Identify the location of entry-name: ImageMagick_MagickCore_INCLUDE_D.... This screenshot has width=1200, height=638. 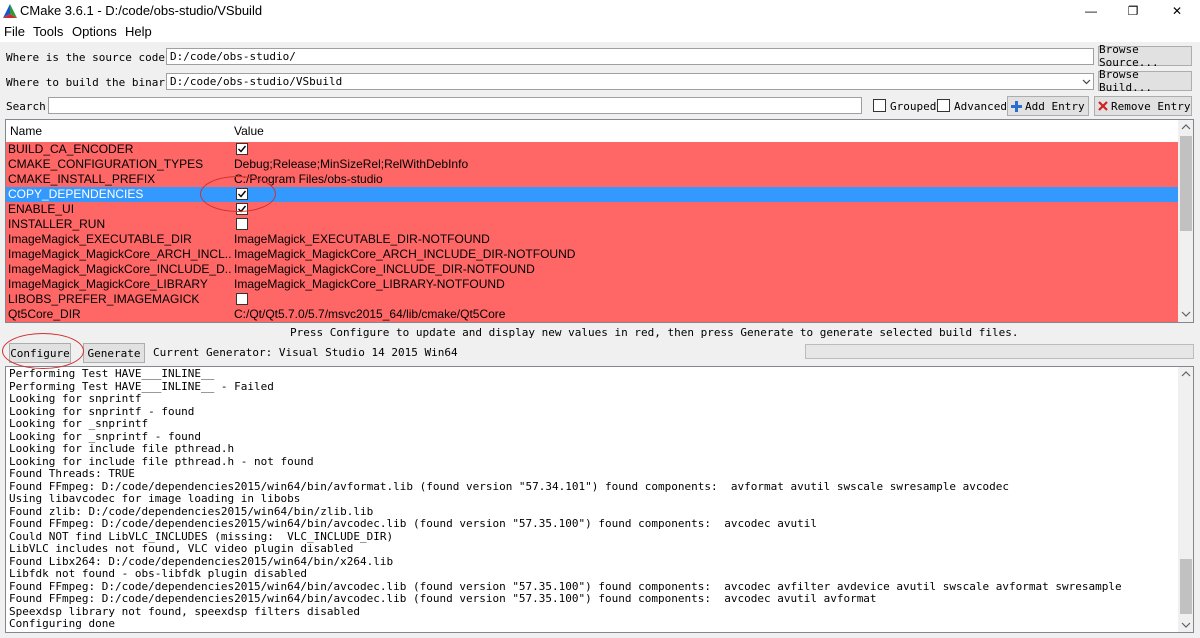
(120, 269).